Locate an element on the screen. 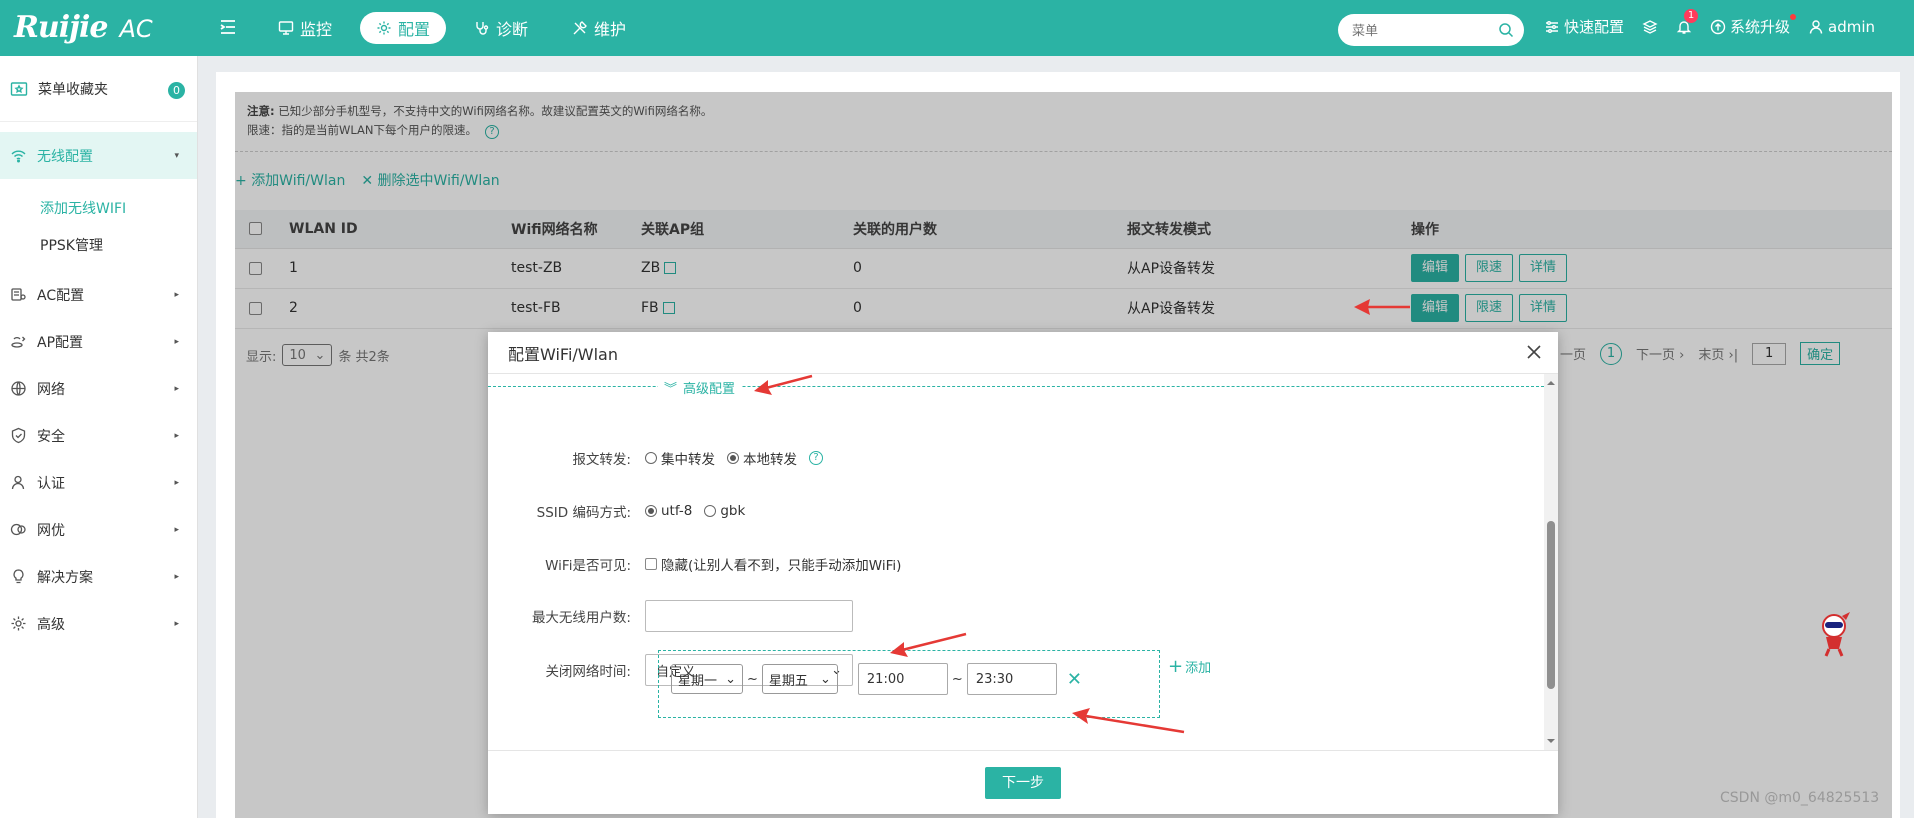 The width and height of the screenshot is (1914, 818). nav-maintain: 维护 is located at coordinates (599, 28).